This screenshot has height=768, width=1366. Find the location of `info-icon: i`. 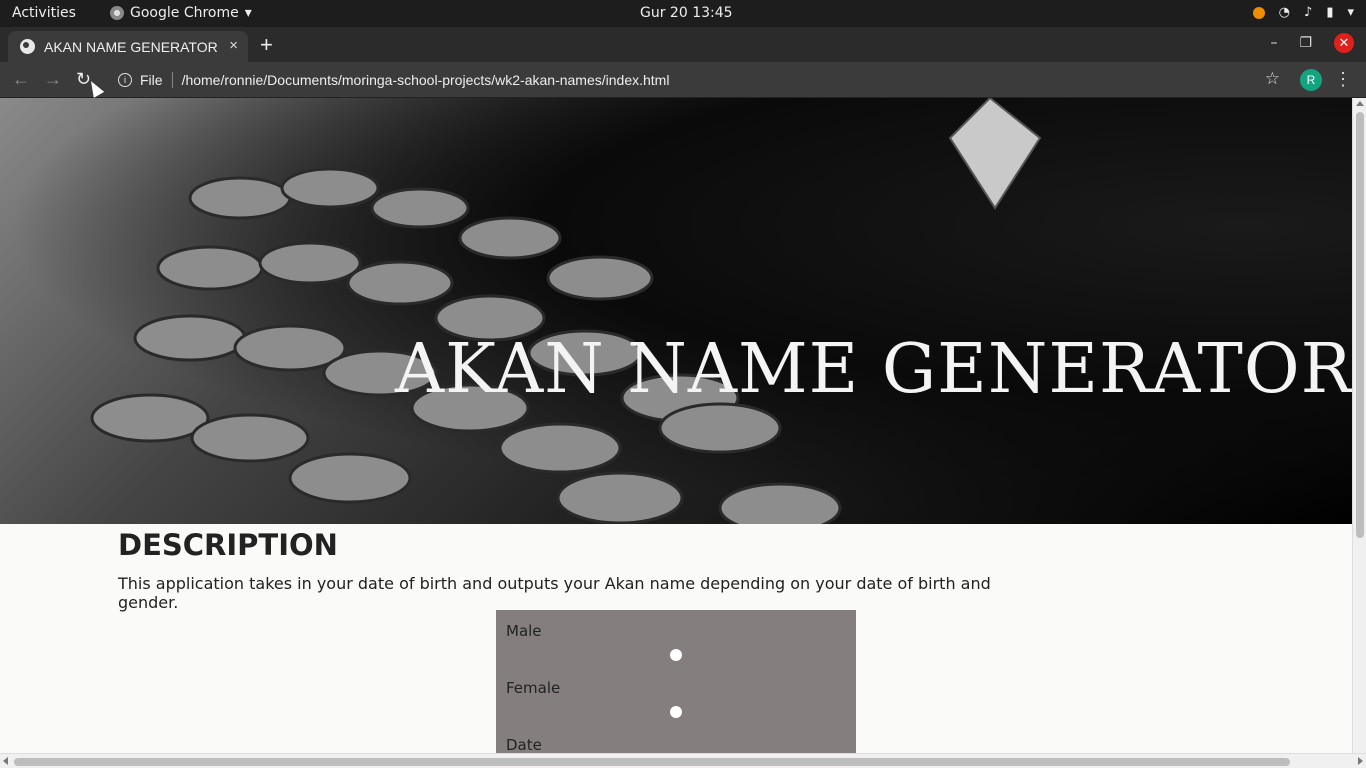

info-icon: i is located at coordinates (125, 80).